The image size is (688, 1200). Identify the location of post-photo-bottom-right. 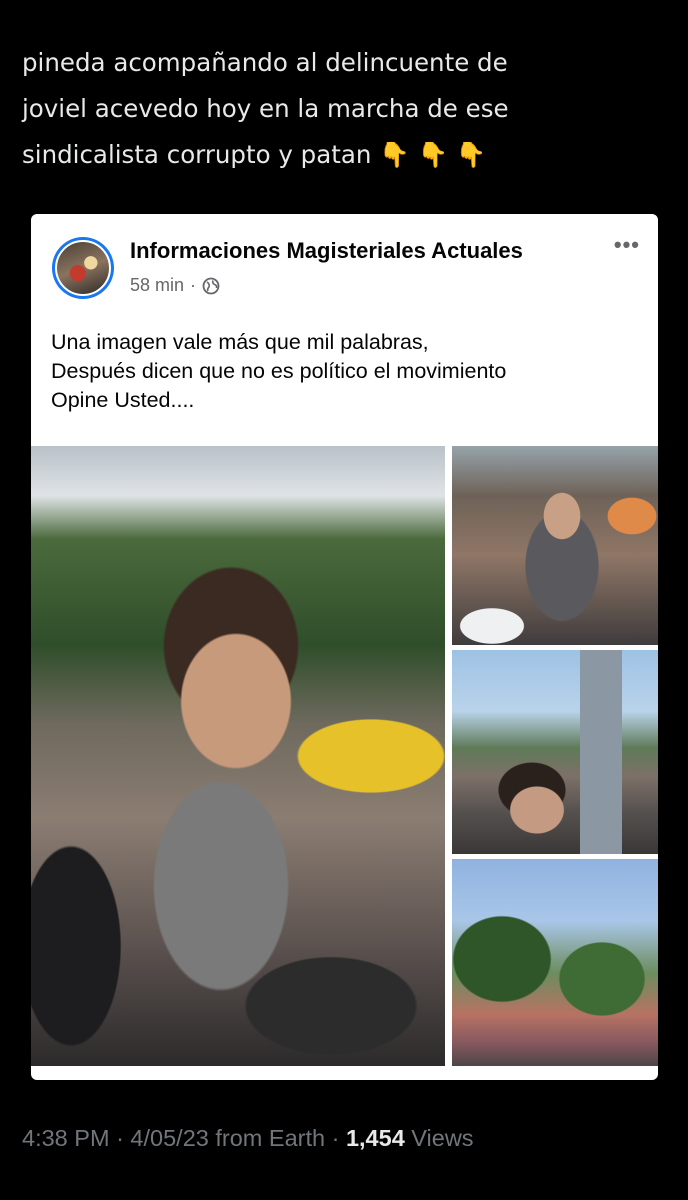
(555, 962).